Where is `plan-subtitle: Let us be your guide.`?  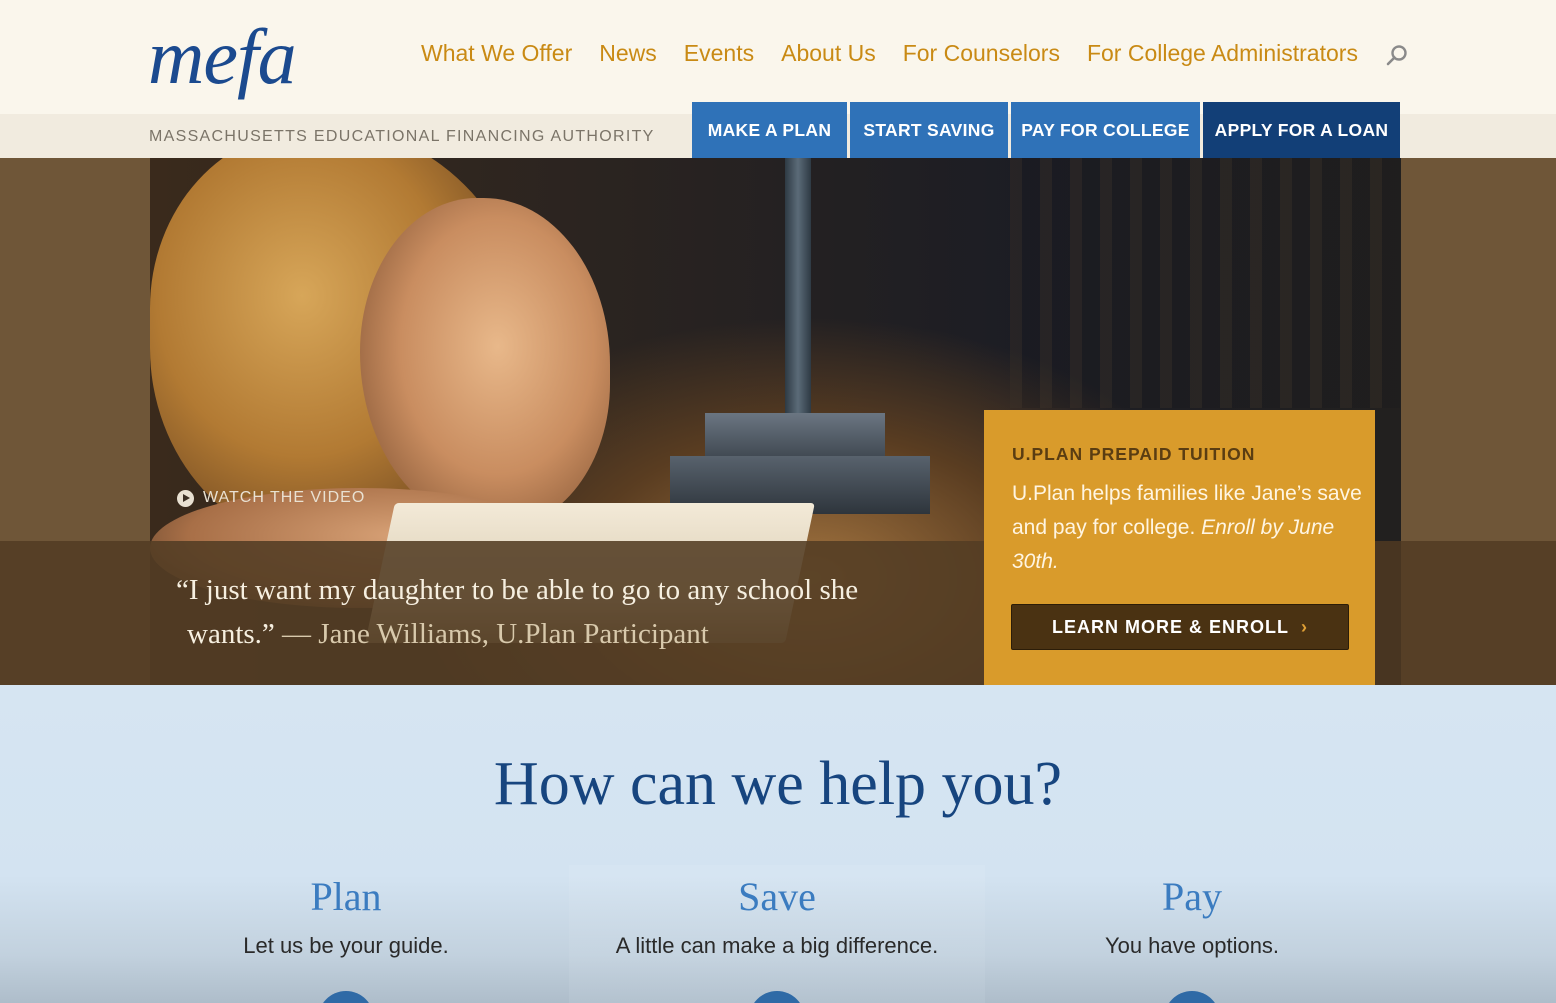 plan-subtitle: Let us be your guide. is located at coordinates (346, 945).